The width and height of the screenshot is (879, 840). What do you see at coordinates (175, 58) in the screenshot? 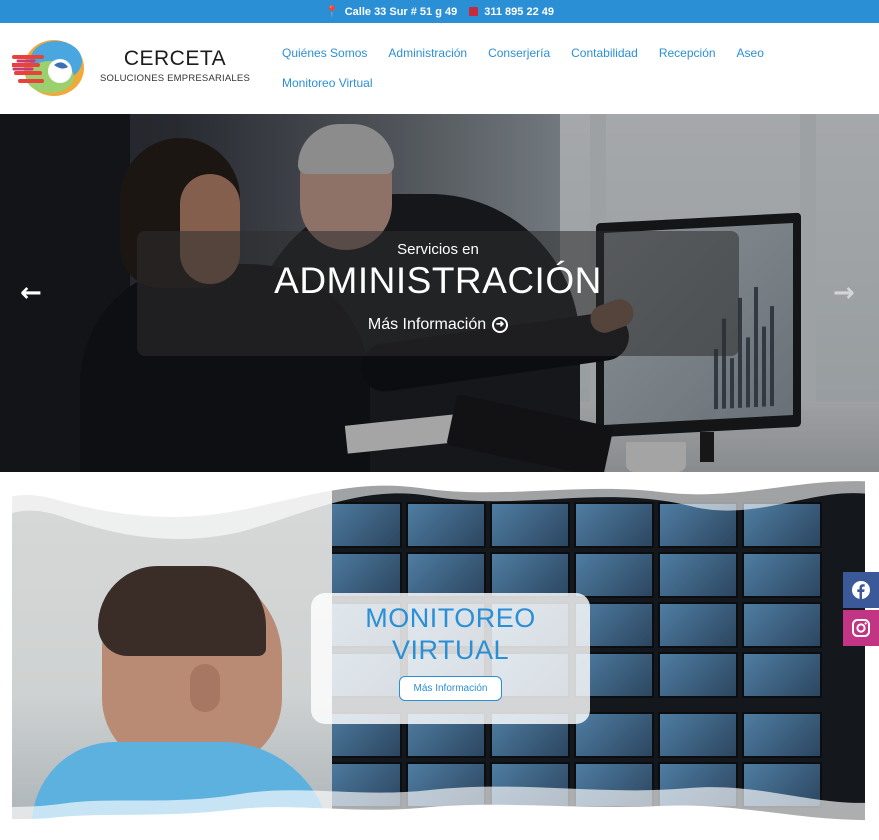
I see `brand-name: CERCETA` at bounding box center [175, 58].